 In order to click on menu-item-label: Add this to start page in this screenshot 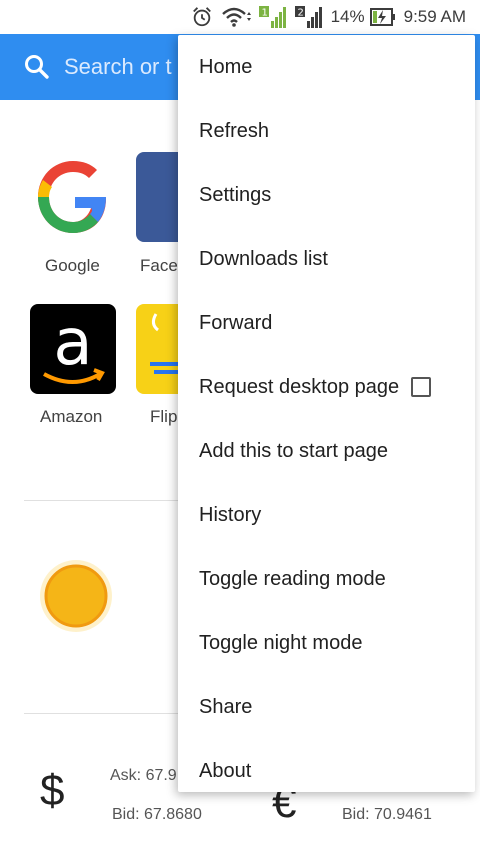, I will do `click(294, 450)`.